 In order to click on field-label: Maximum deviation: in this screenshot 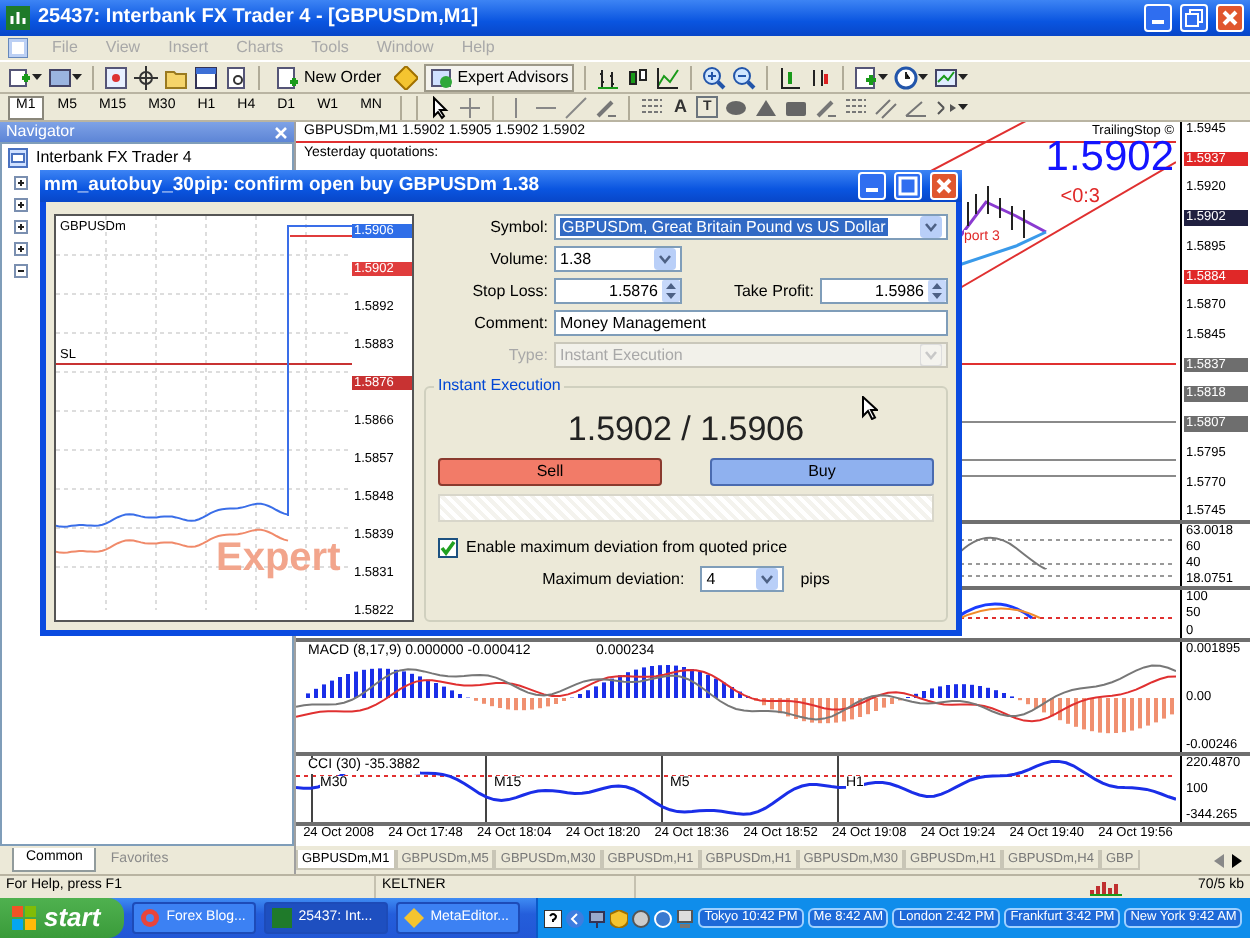, I will do `click(613, 578)`.